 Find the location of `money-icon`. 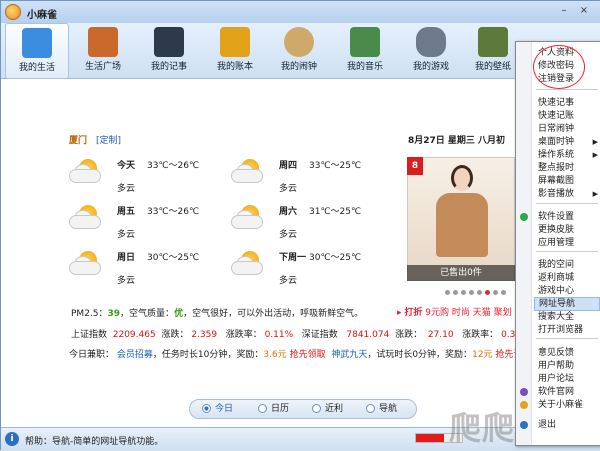

money-icon is located at coordinates (235, 42).